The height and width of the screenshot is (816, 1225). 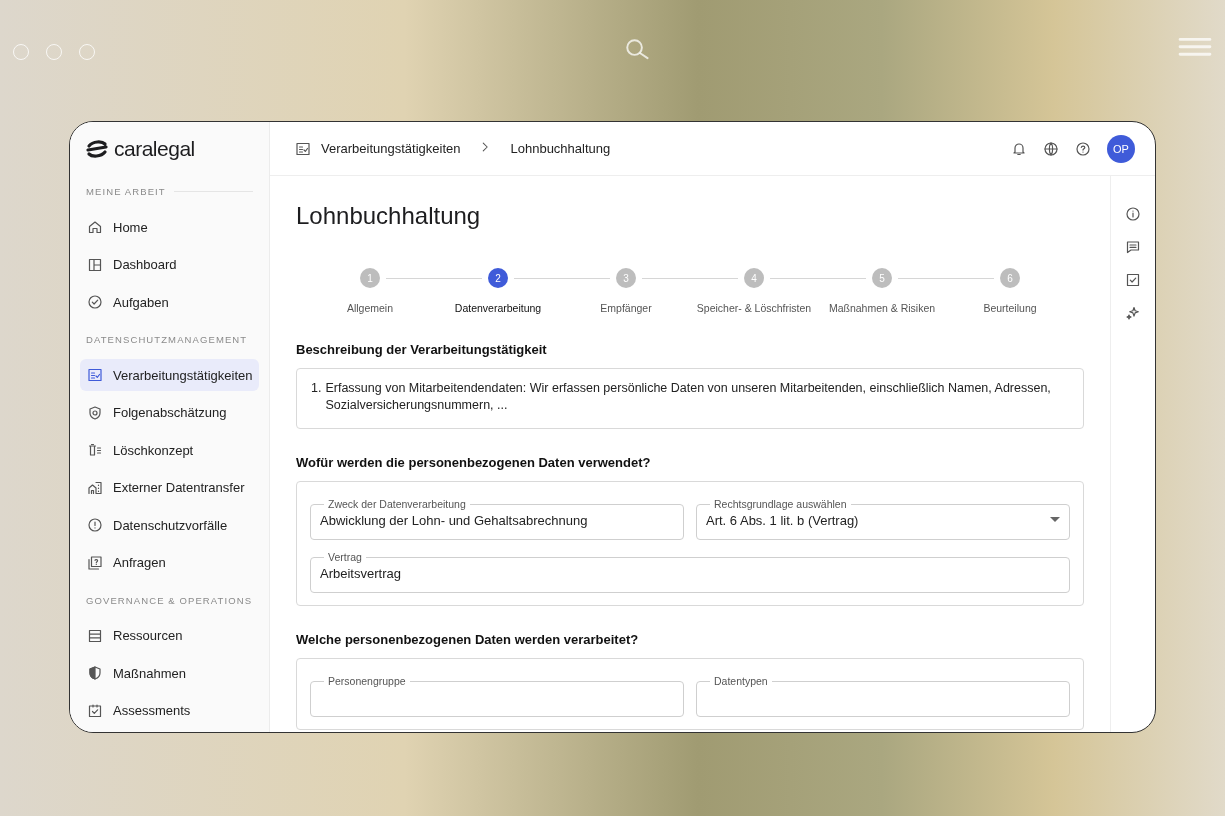 I want to click on field-label: Personengruppe, so click(x=367, y=681).